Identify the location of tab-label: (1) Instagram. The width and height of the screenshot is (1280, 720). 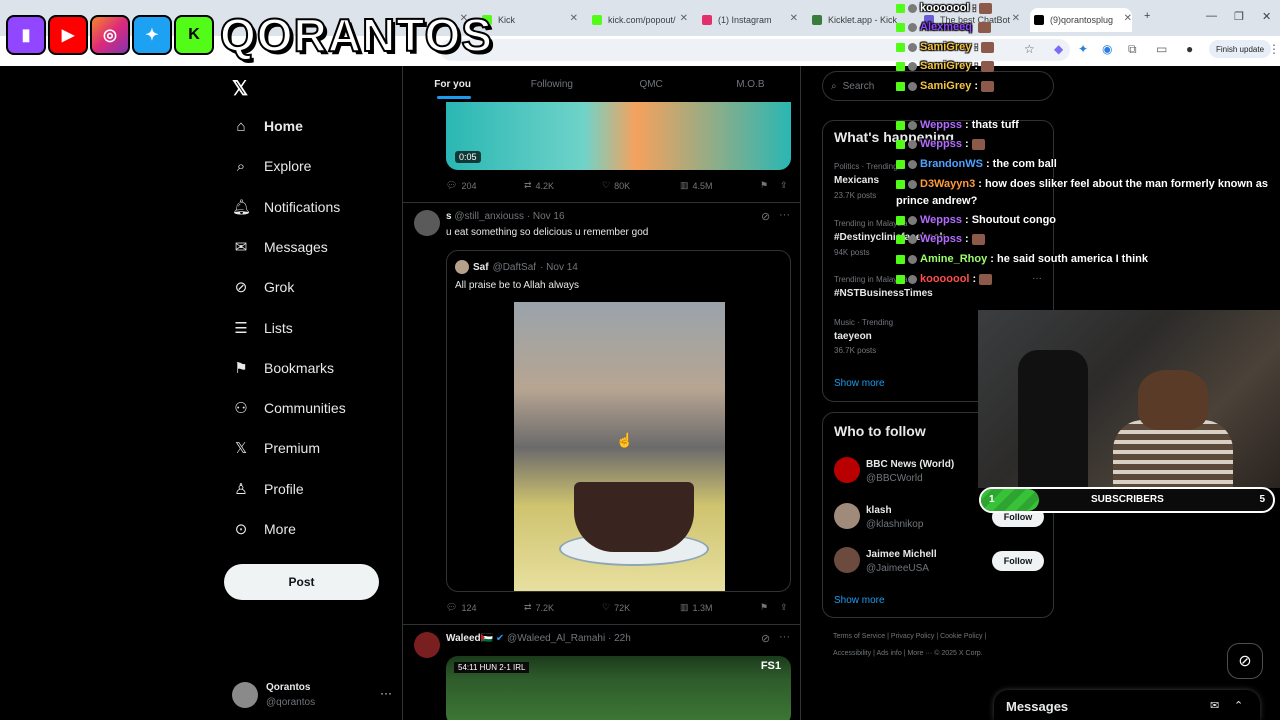
(745, 20).